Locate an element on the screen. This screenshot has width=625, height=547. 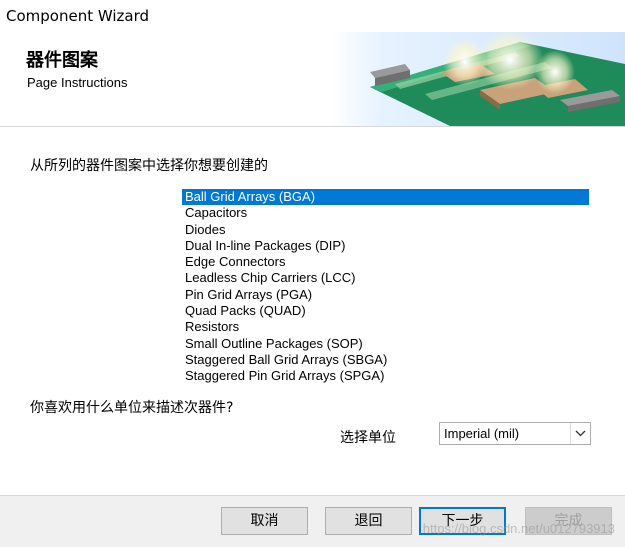
pattern-option-sbga: Staggered Ball Grid Arrays (SBGA) is located at coordinates (385, 360).